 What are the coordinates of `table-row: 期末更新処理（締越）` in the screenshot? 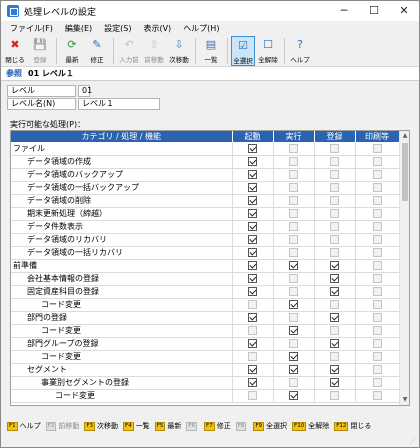 It's located at (205, 214).